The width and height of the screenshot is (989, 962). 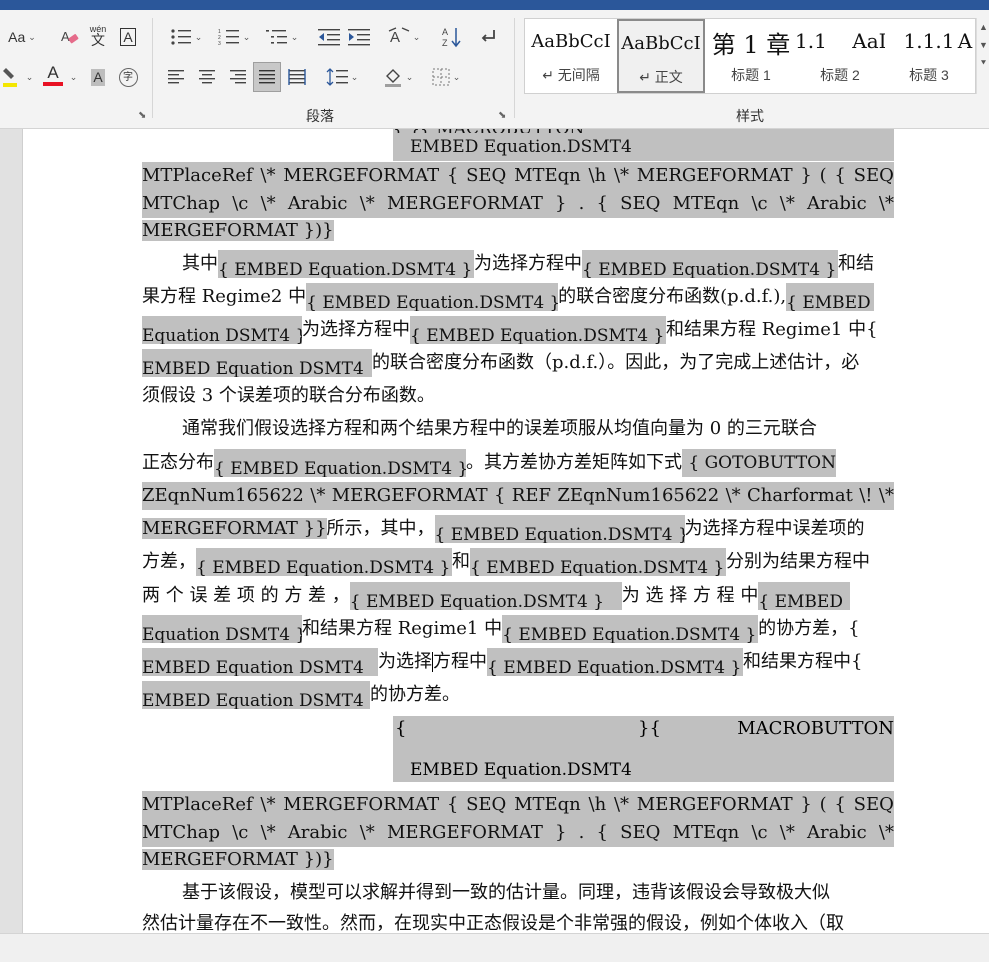 I want to click on align-left-icon, so click(x=176, y=77).